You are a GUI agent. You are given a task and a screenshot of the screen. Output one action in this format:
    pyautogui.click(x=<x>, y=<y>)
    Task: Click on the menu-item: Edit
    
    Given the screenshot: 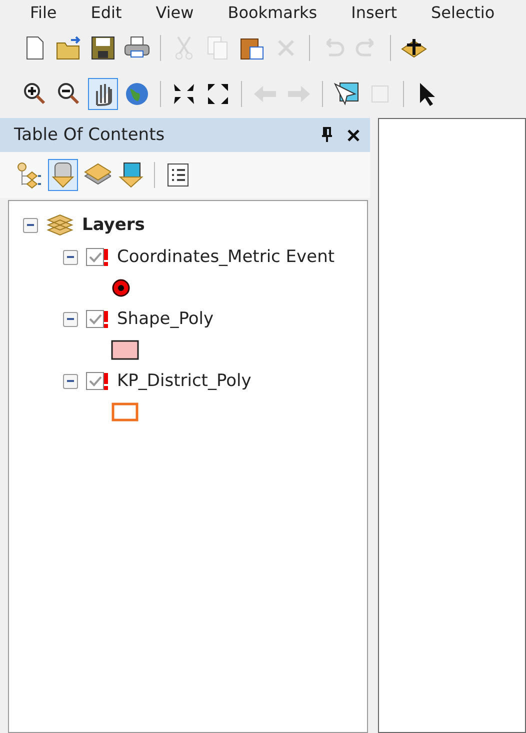 What is the action you would take?
    pyautogui.click(x=106, y=13)
    